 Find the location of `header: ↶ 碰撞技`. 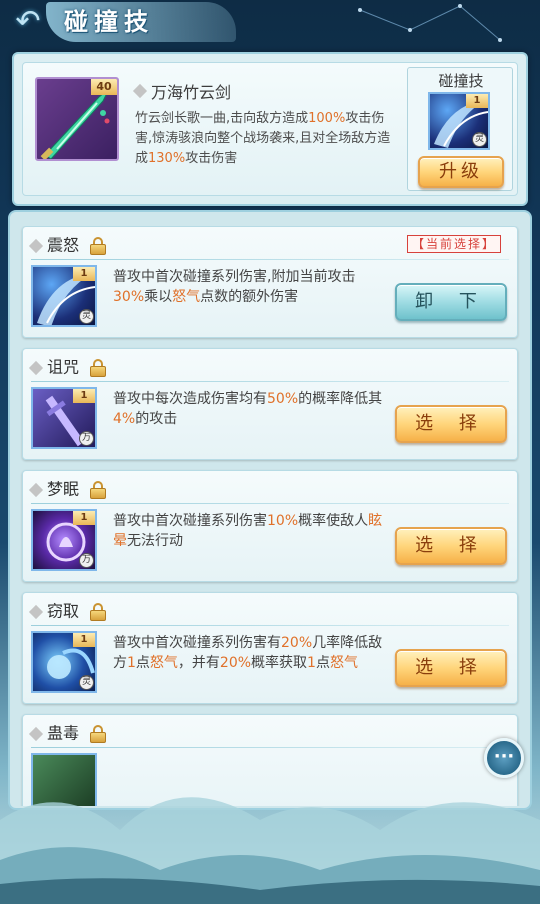

header: ↶ 碰撞技 is located at coordinates (270, 24).